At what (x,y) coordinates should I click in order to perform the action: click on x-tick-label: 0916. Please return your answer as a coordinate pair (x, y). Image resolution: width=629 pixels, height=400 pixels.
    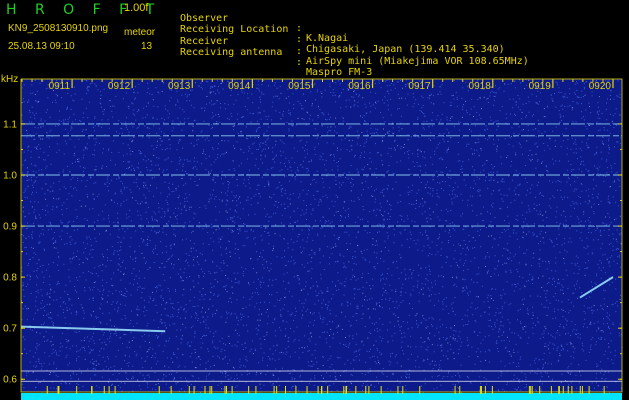
    Looking at the image, I should click on (359, 86).